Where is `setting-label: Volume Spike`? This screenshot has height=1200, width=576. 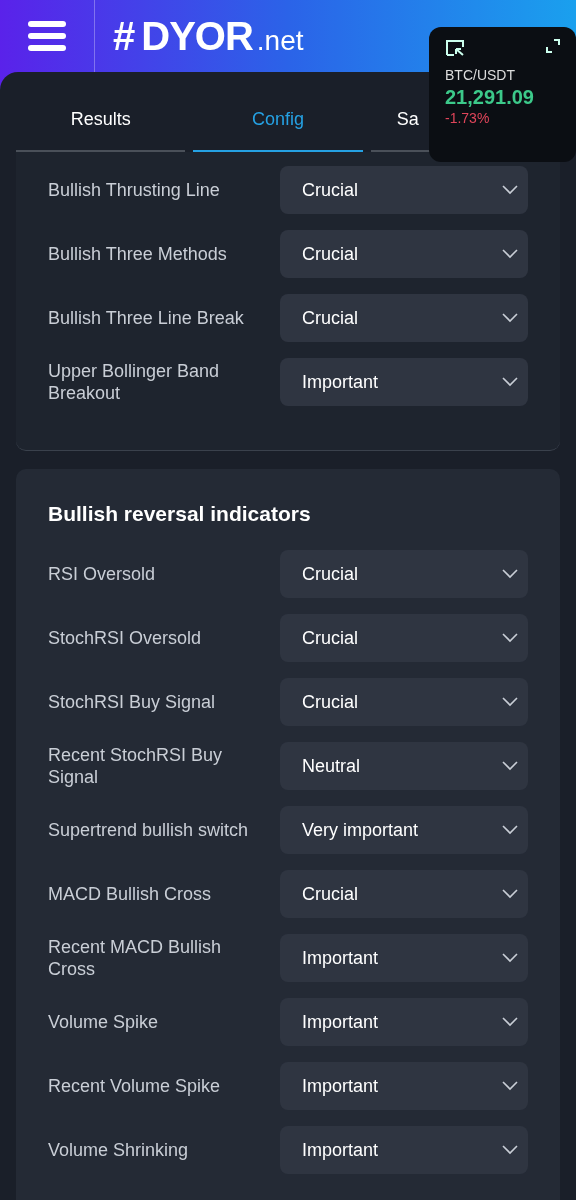
setting-label: Volume Spike is located at coordinates (104, 1022).